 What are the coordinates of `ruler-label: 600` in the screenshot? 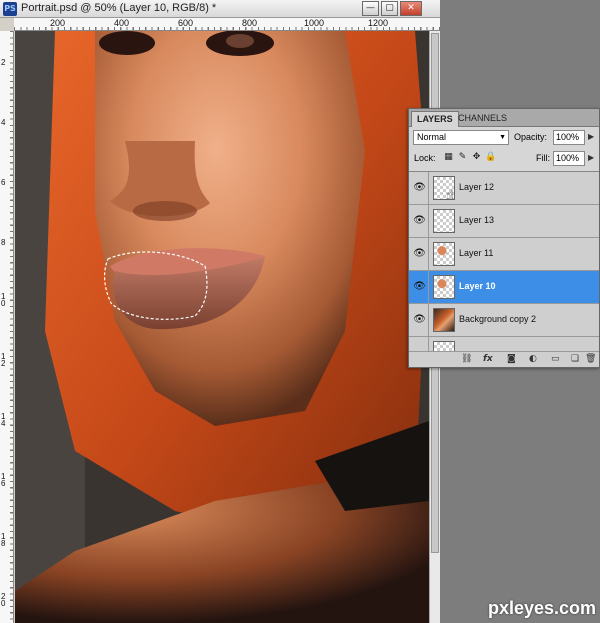 It's located at (186, 23).